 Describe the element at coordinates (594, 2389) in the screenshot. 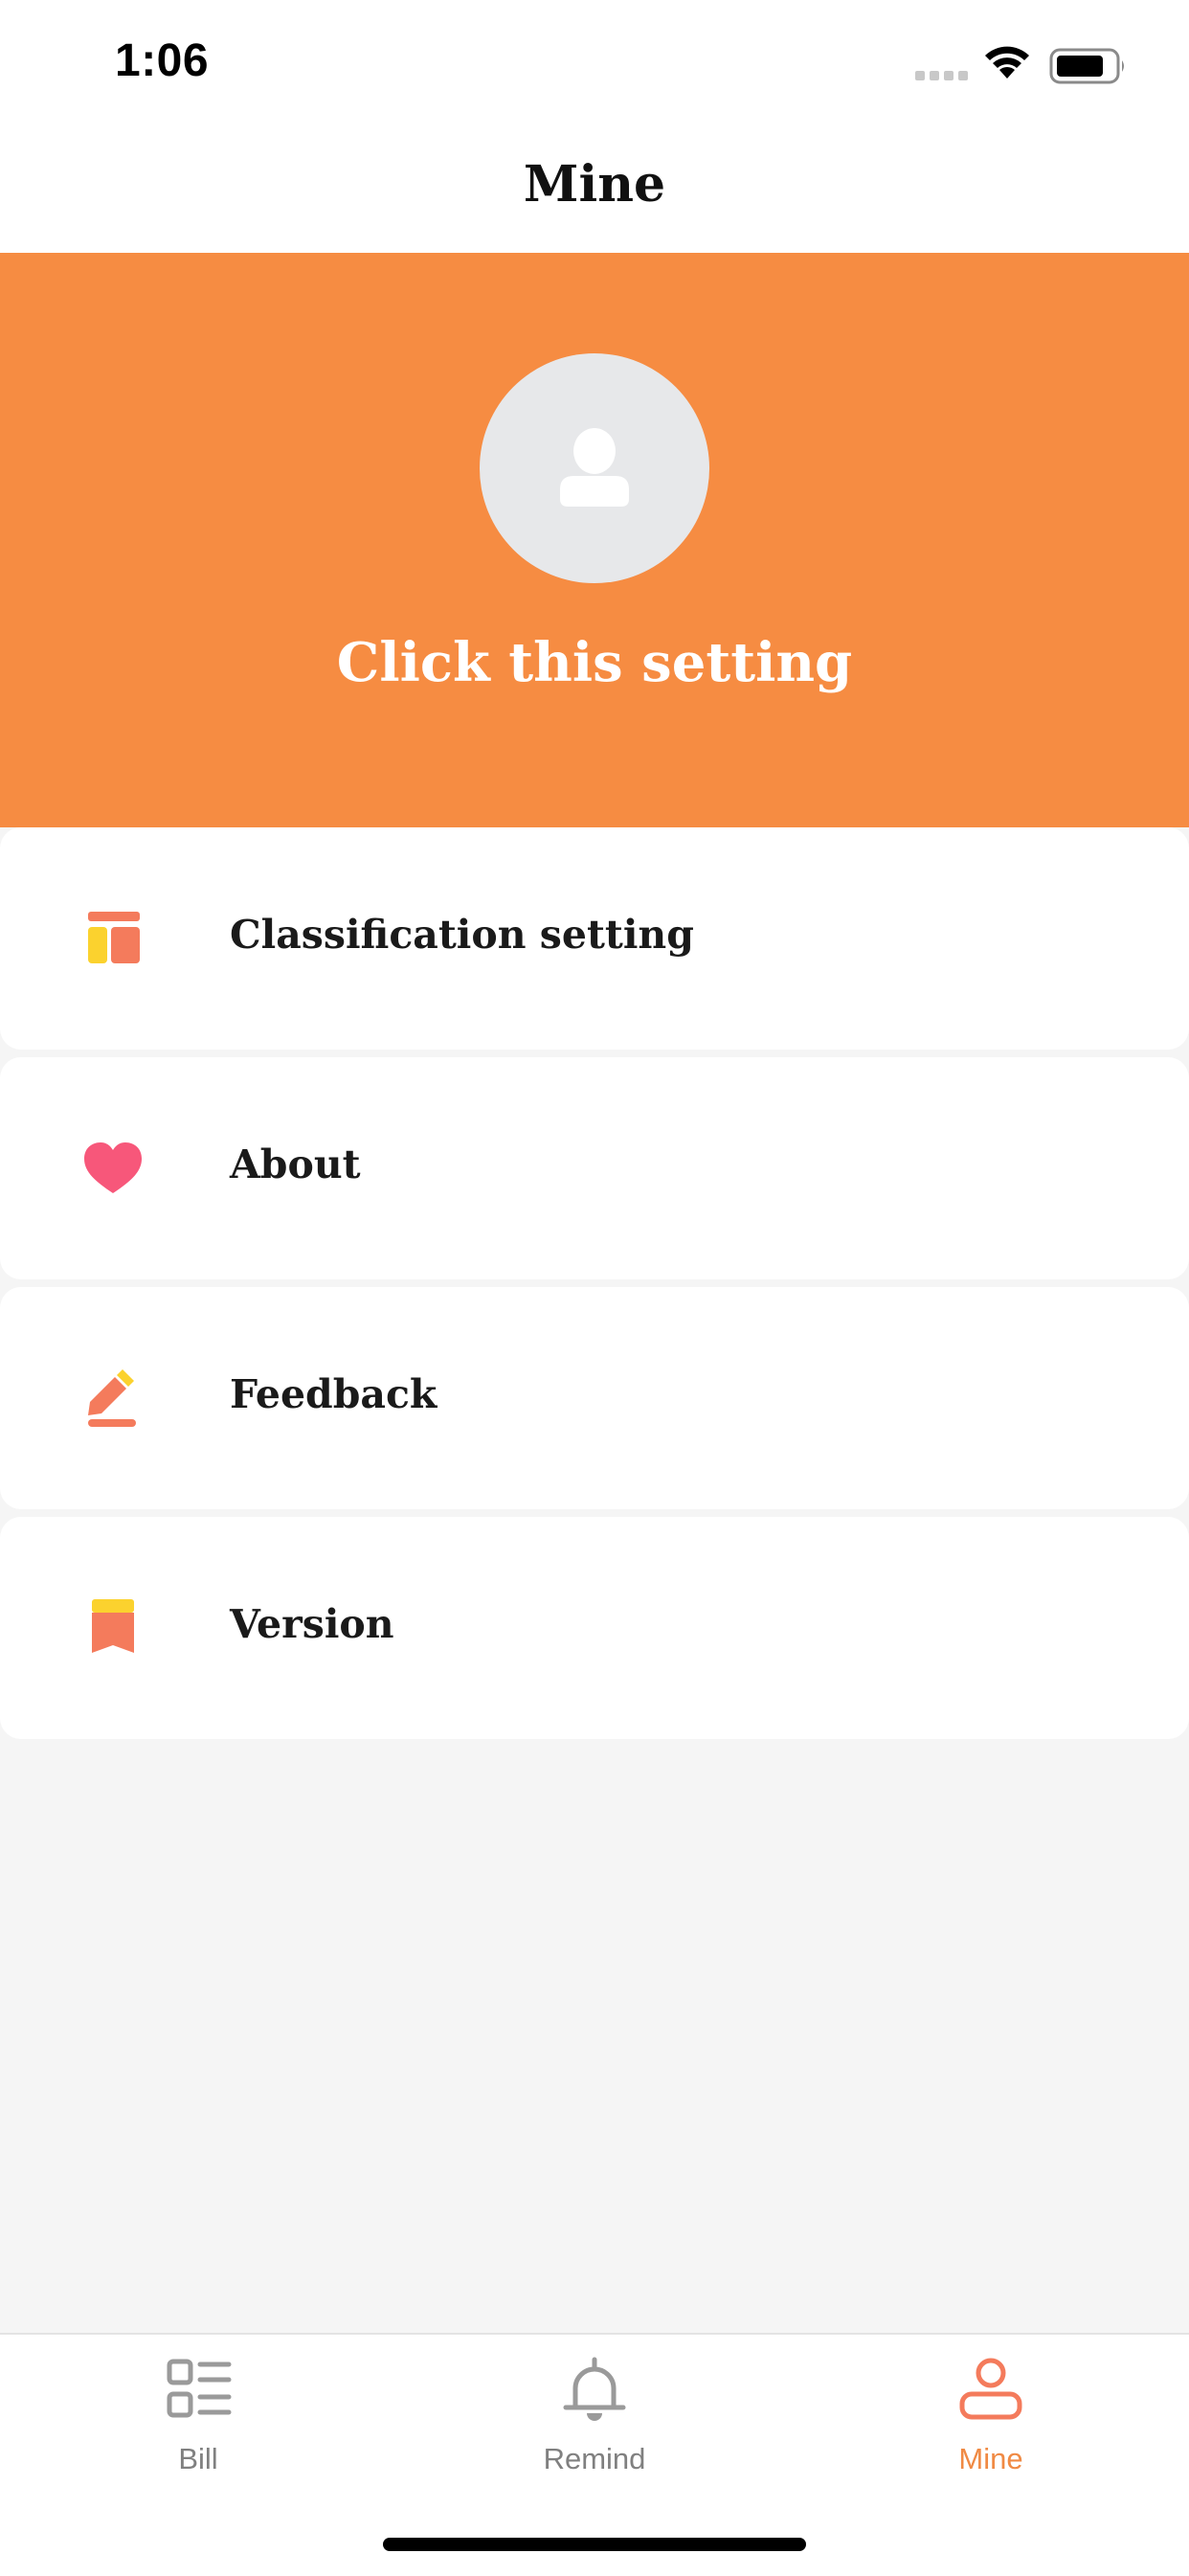

I see `bell-icon` at that location.